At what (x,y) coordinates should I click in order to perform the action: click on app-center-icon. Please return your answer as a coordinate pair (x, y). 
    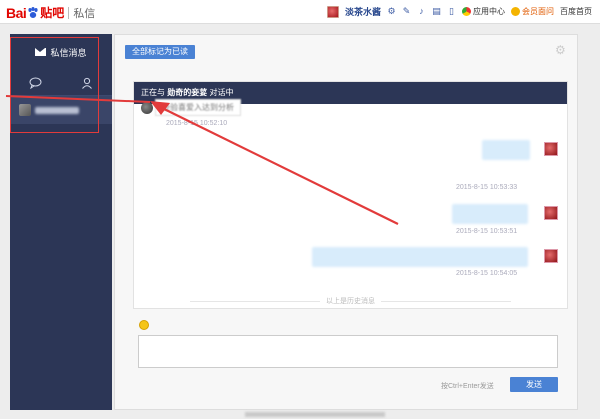
    Looking at the image, I should click on (466, 11).